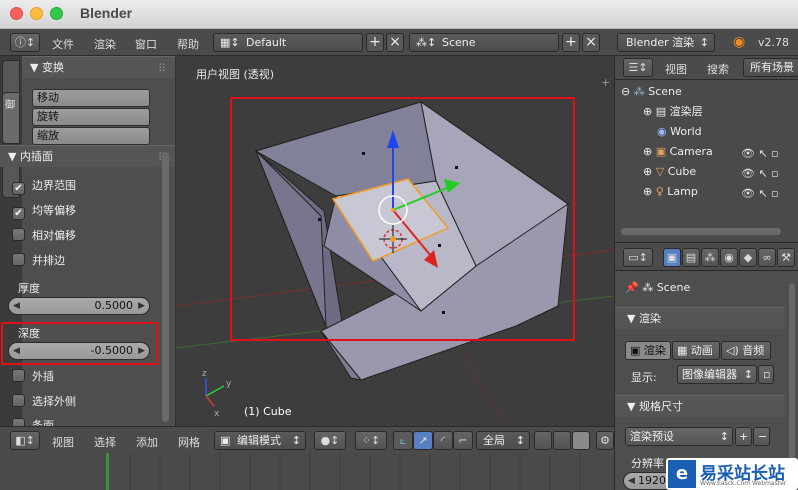 The image size is (798, 490). Describe the element at coordinates (706, 112) in the screenshot. I see `outliner-row-render-layer: ⊕ ▤ 渲染层` at that location.